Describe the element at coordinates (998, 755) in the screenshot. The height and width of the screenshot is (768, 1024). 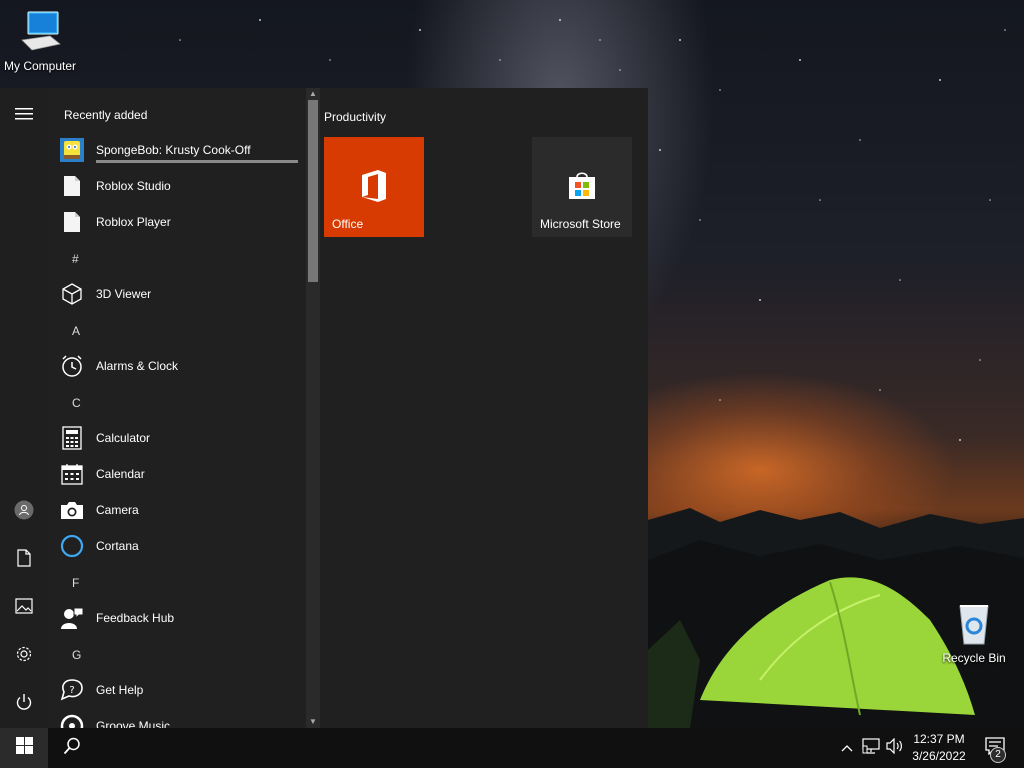
I see `notification-count-badge: 2` at that location.